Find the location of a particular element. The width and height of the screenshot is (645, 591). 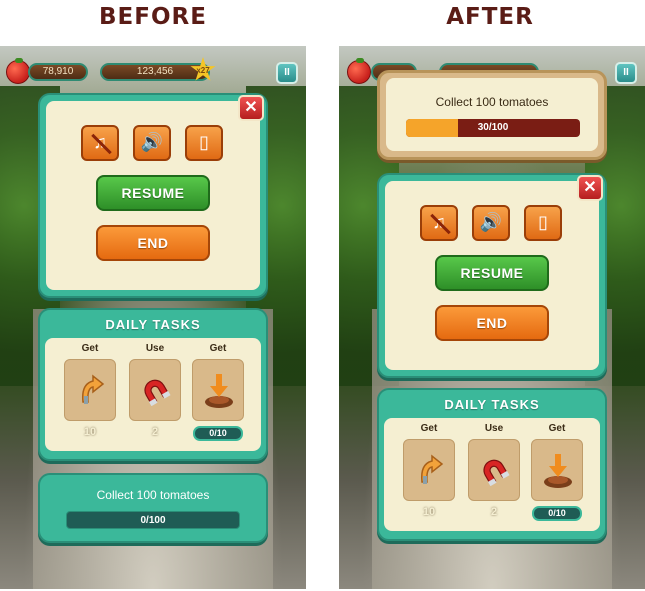

goal-progress-bar: 0/100 is located at coordinates (153, 520).